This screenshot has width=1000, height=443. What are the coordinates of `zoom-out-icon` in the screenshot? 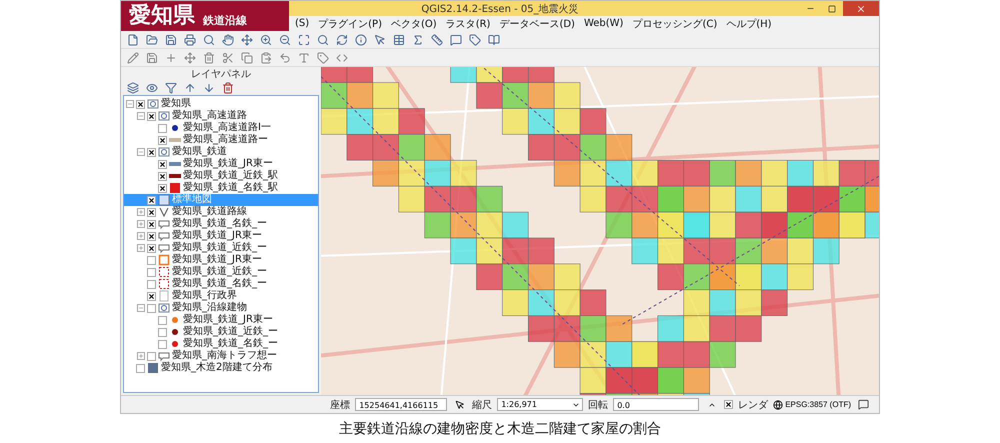 It's located at (284, 39).